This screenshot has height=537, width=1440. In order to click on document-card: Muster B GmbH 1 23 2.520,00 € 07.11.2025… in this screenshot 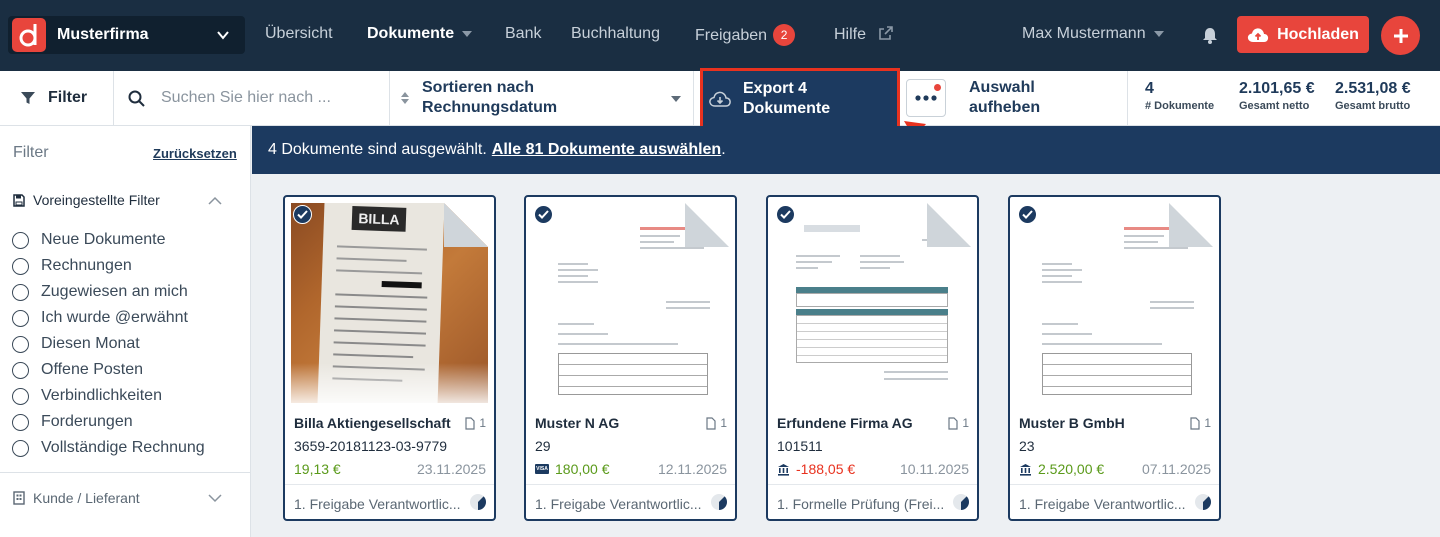, I will do `click(1114, 358)`.